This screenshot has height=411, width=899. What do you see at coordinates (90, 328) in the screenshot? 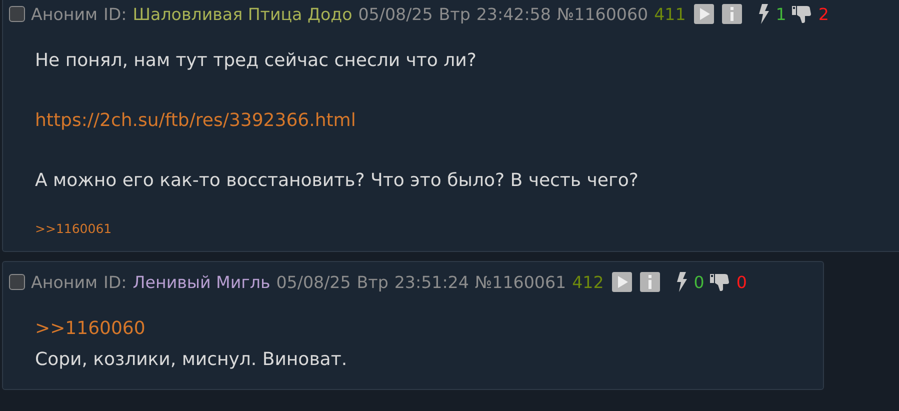
I see `link: >>1160060` at bounding box center [90, 328].